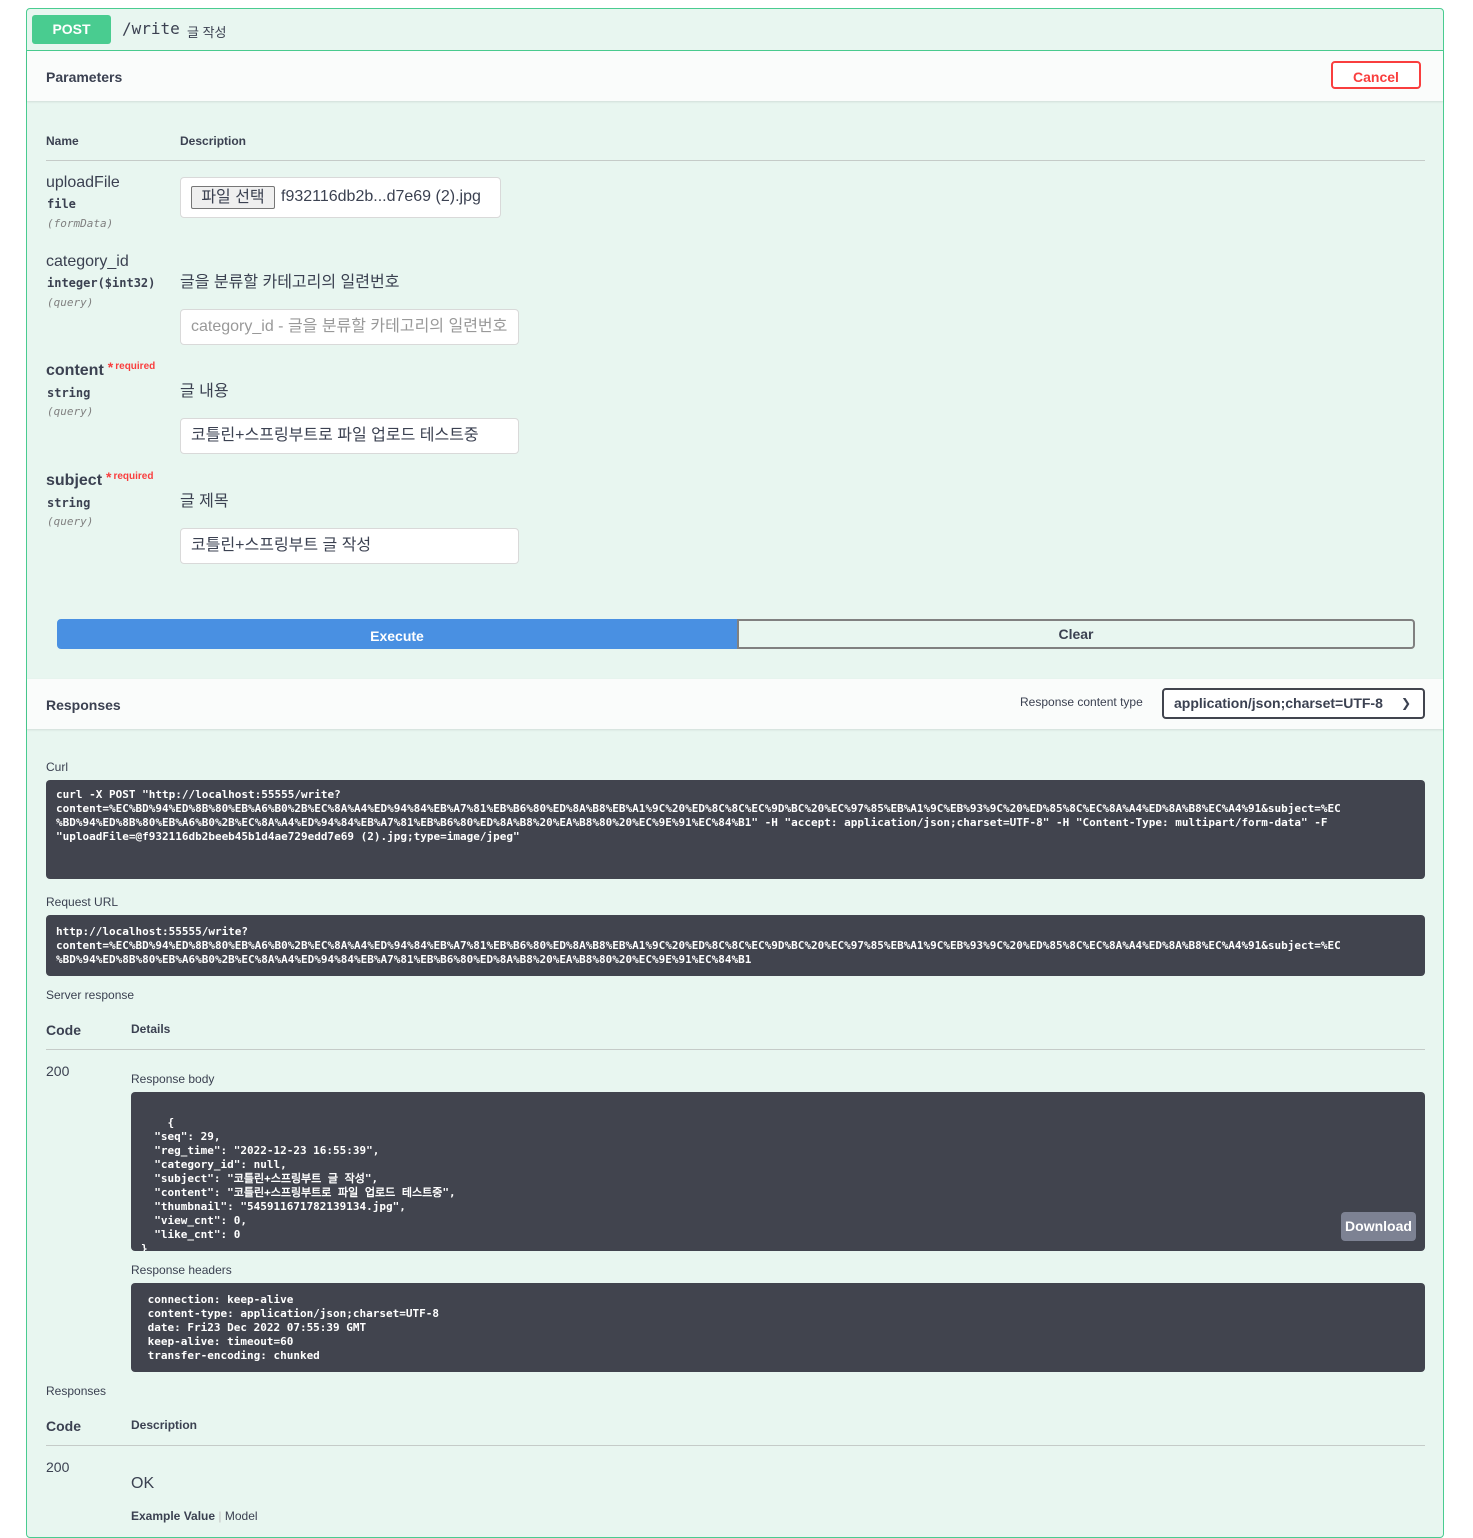 The image size is (1473, 1538). I want to click on cancel-button: Cancel, so click(1376, 75).